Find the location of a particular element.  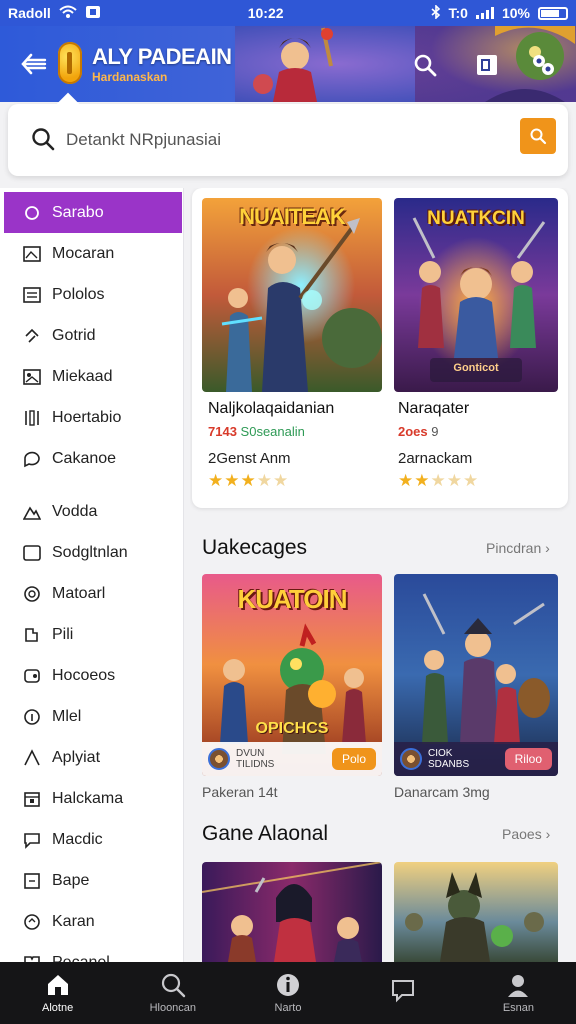

bottom-nav: Alotne Hlooncan Narto Esnan is located at coordinates (288, 993).